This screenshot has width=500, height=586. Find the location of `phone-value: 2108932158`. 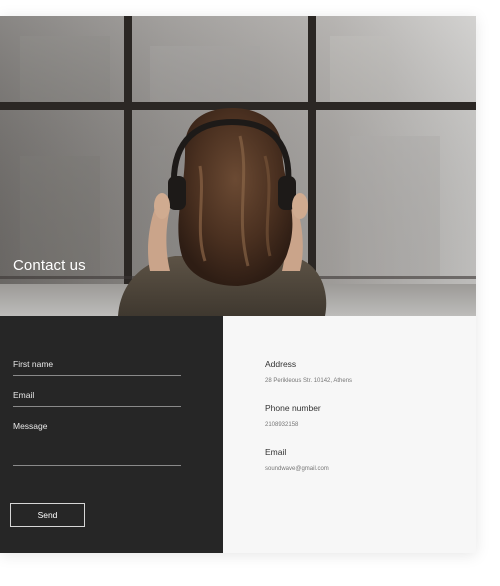

phone-value: 2108932158 is located at coordinates (282, 425).